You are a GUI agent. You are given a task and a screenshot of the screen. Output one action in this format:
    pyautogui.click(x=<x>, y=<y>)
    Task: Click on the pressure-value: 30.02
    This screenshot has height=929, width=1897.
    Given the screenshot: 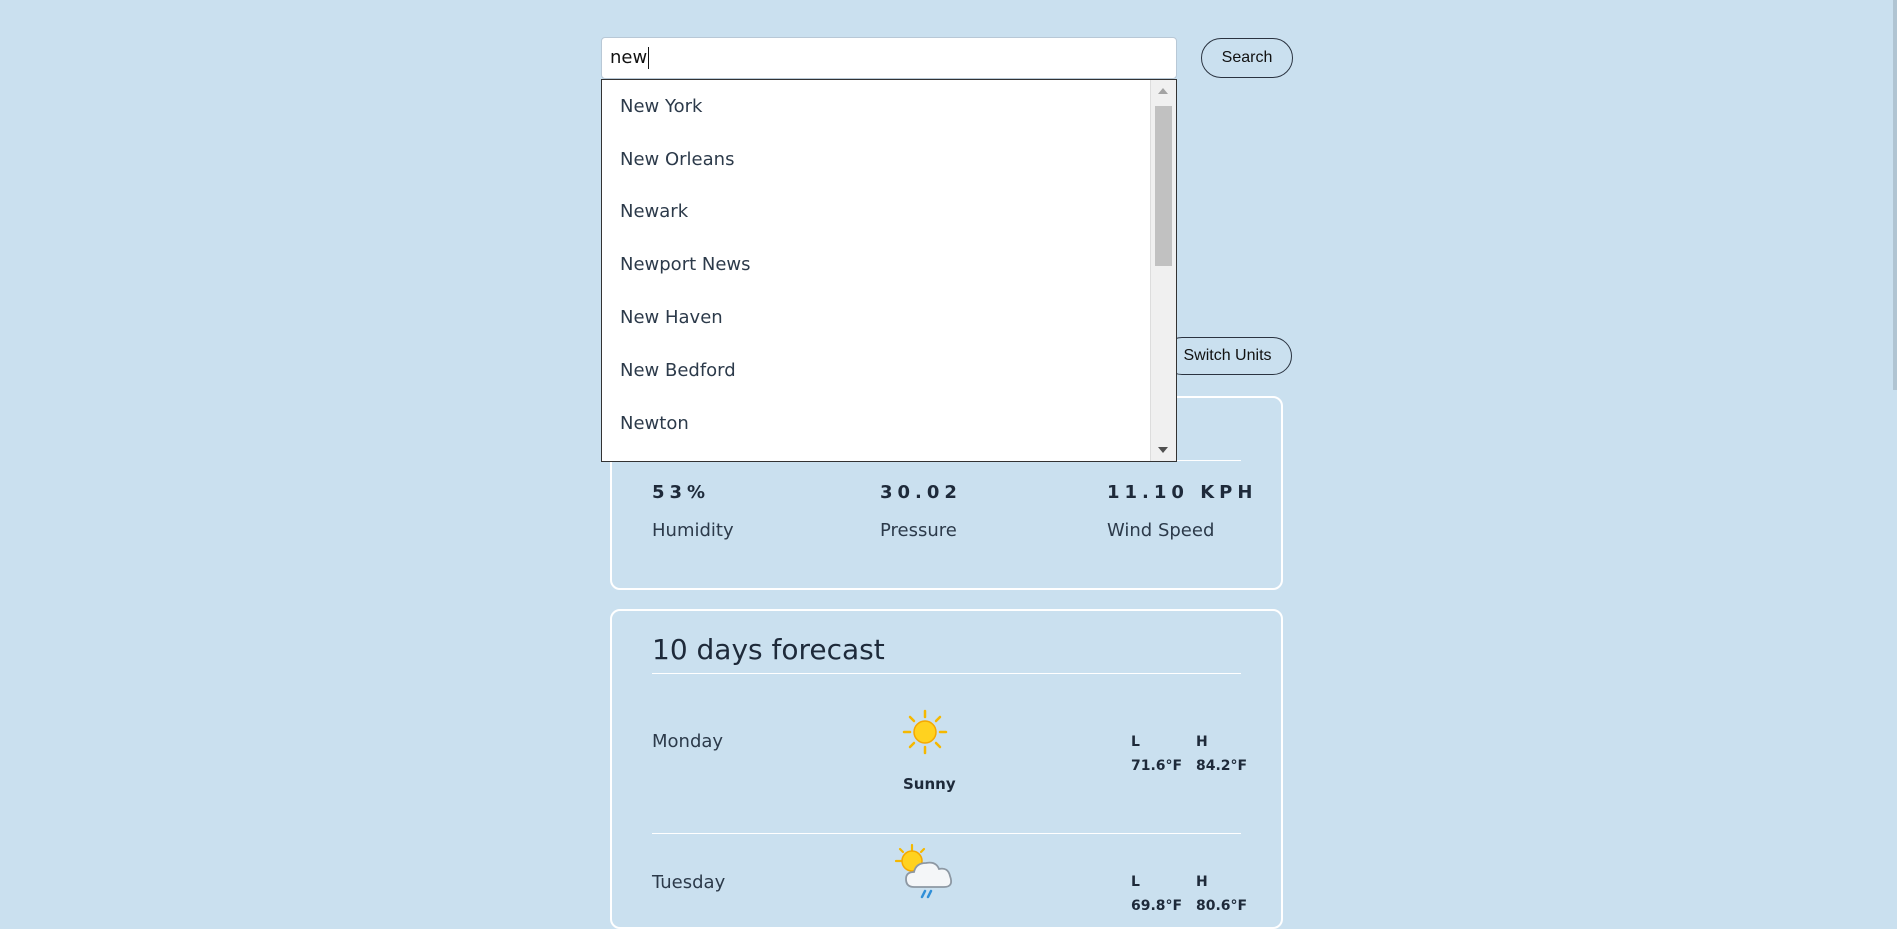 What is the action you would take?
    pyautogui.click(x=921, y=492)
    